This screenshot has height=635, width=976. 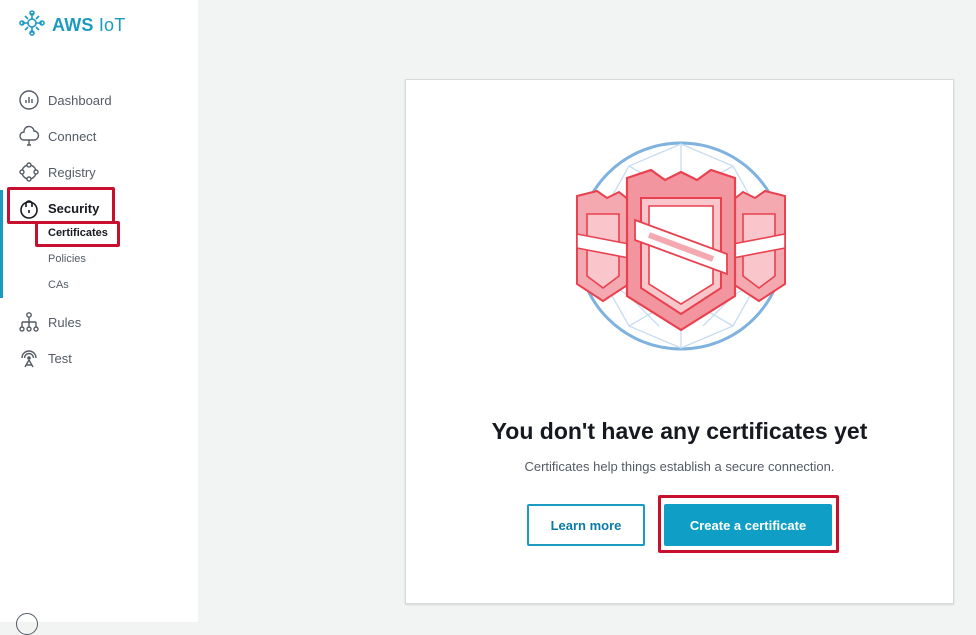 What do you see at coordinates (29, 172) in the screenshot?
I see `registry-icon` at bounding box center [29, 172].